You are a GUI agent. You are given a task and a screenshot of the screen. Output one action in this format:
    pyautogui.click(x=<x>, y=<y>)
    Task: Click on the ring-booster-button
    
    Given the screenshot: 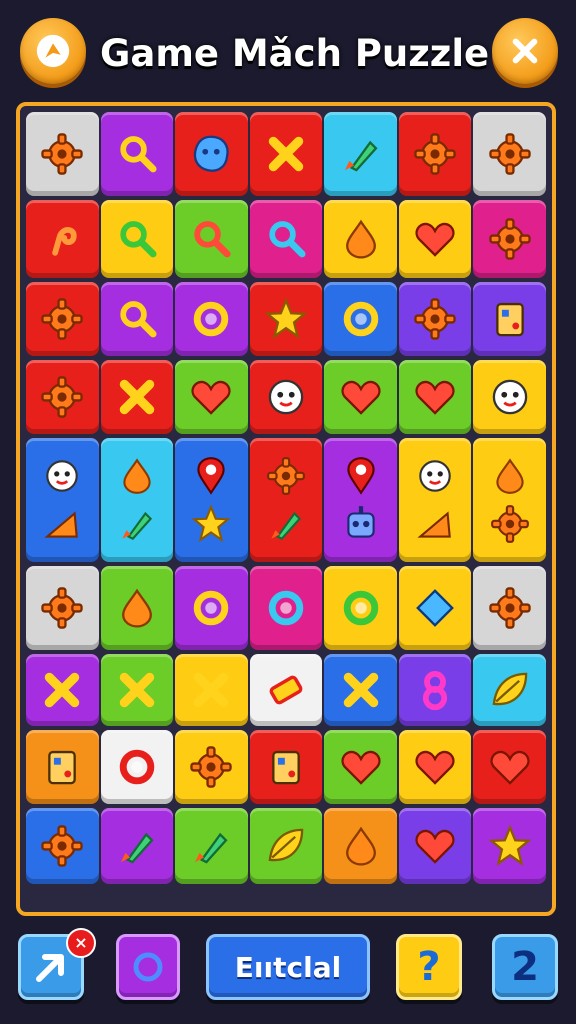 What is the action you would take?
    pyautogui.click(x=148, y=967)
    